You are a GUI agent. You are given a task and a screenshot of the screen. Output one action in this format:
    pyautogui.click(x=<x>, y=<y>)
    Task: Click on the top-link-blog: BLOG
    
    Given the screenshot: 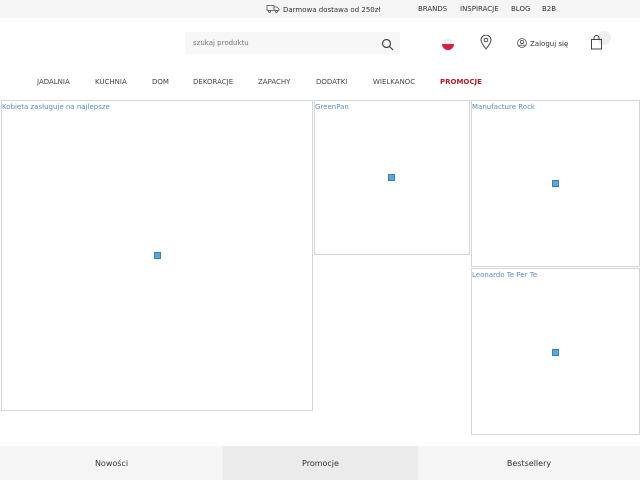 What is the action you would take?
    pyautogui.click(x=520, y=9)
    